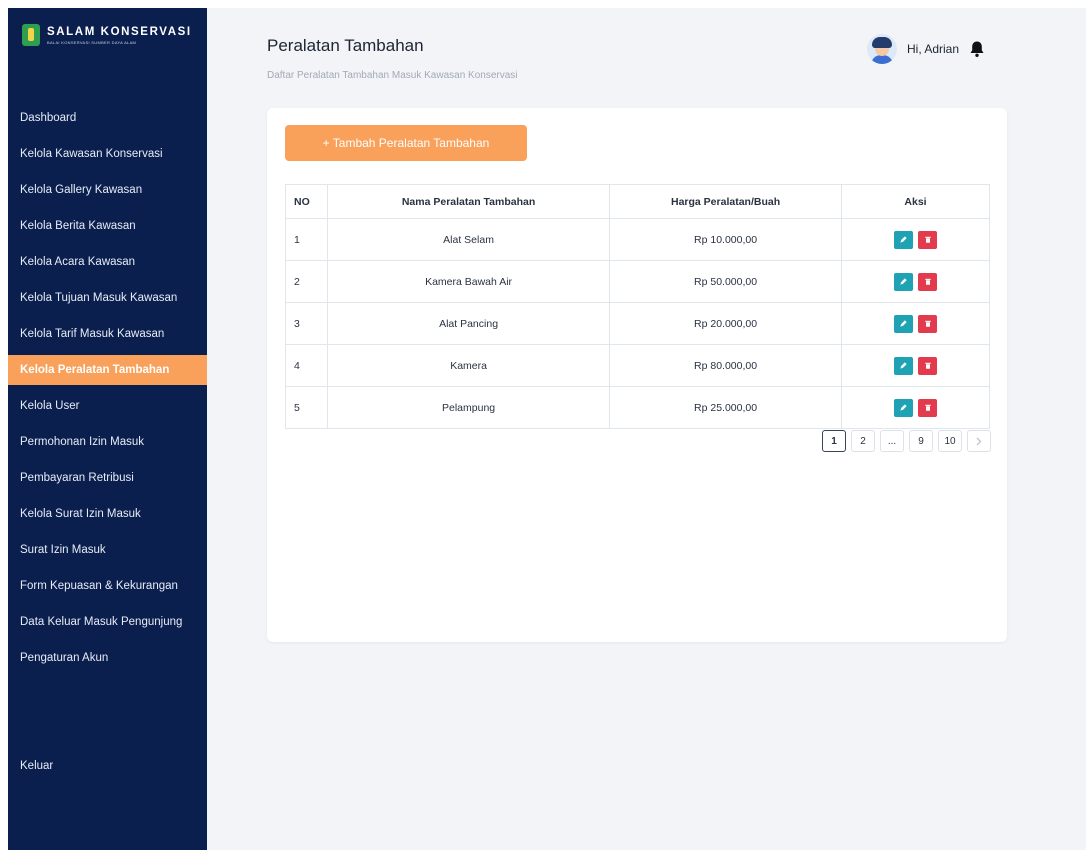 This screenshot has width=1086, height=850. Describe the element at coordinates (107, 514) in the screenshot. I see `sidebar-item-kelola-surat-izin: Kelola Surat Izin Masuk` at that location.